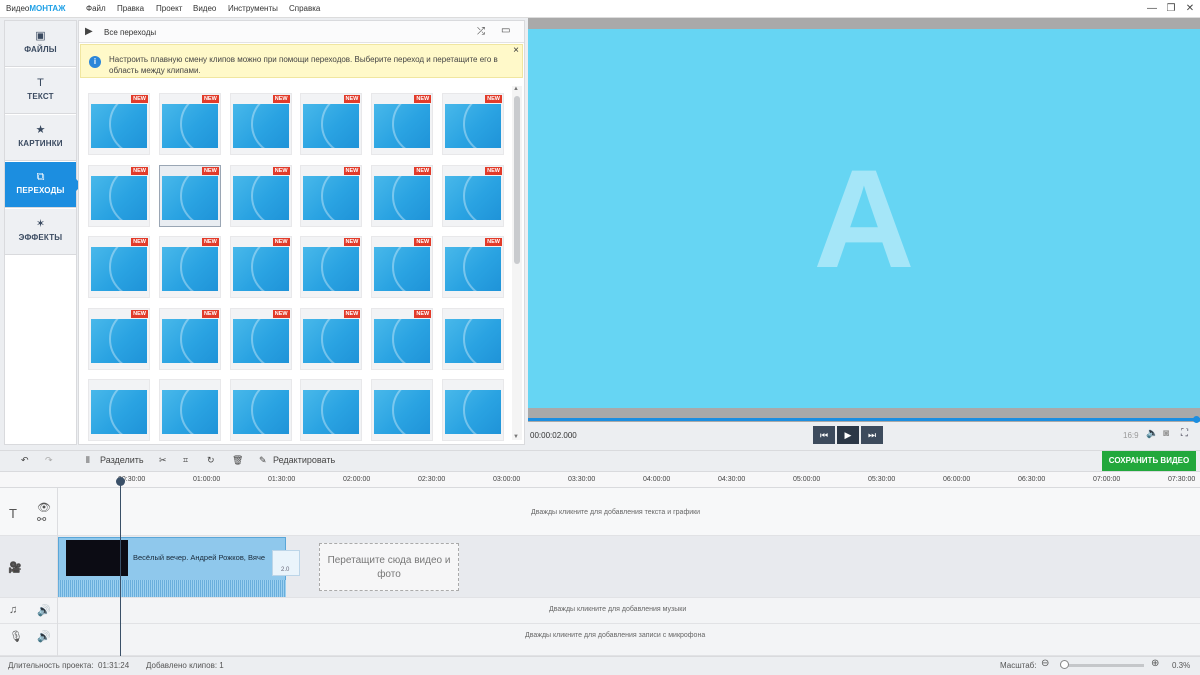  What do you see at coordinates (824, 435) in the screenshot?
I see `prev-frame-button: ⏮` at bounding box center [824, 435].